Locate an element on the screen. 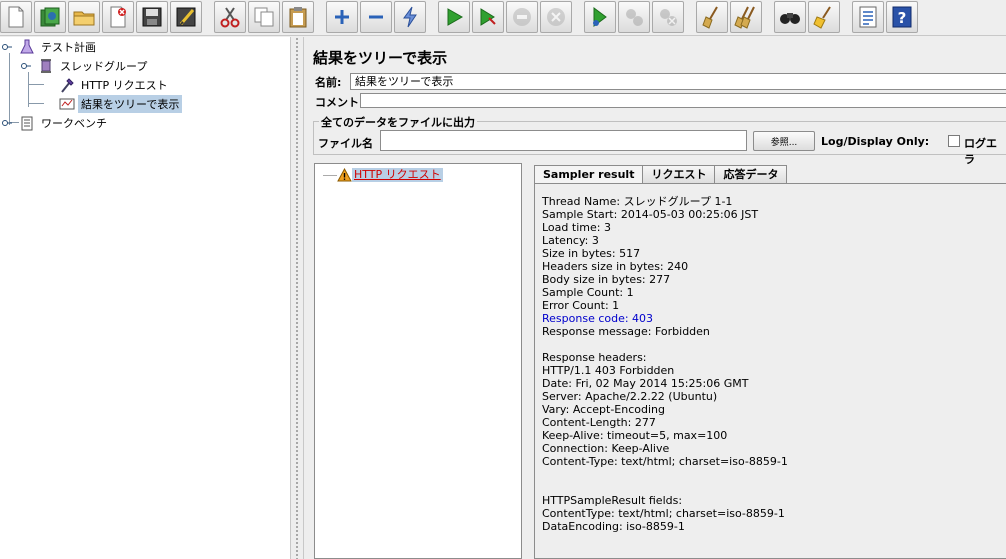  tab-request: リクエスト is located at coordinates (679, 174).